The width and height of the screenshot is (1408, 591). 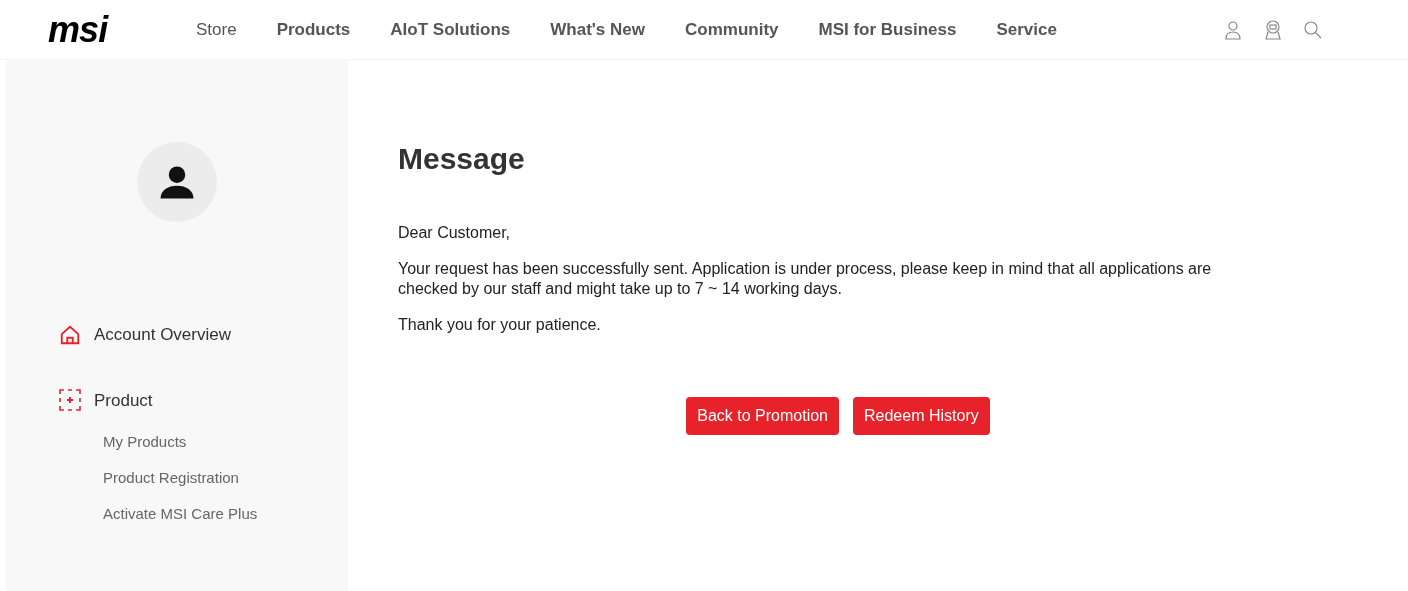 What do you see at coordinates (98, 29) in the screenshot?
I see `logo: msi` at bounding box center [98, 29].